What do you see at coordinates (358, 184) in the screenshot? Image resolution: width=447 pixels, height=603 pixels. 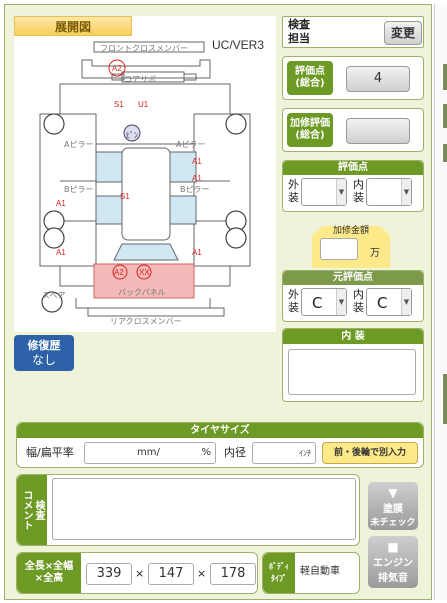 I see `score-int-label-1: 内` at bounding box center [358, 184].